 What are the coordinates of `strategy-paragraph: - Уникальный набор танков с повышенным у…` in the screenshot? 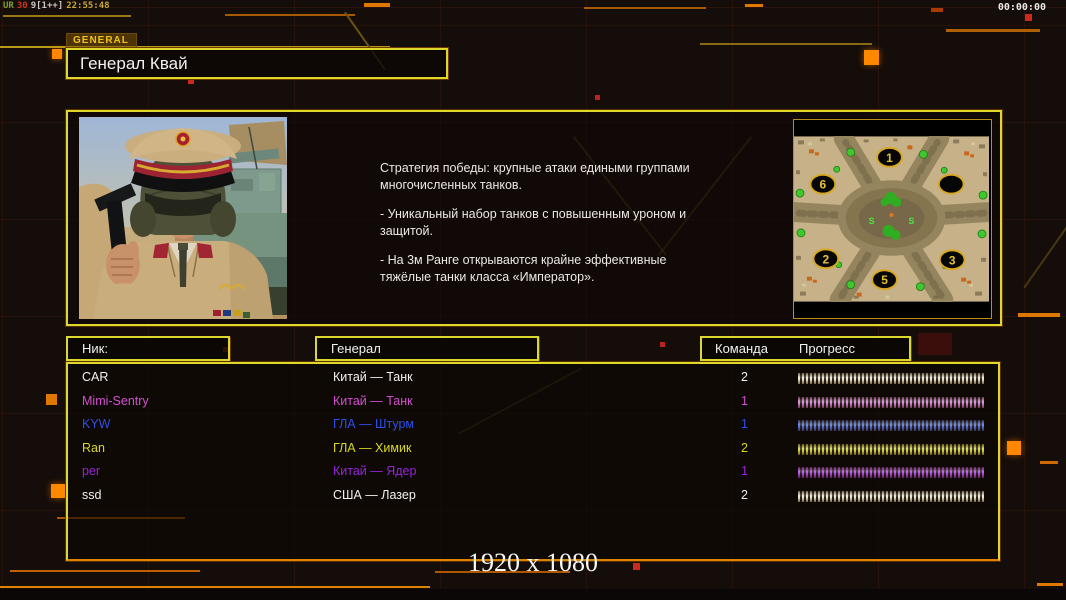 It's located at (533, 222).